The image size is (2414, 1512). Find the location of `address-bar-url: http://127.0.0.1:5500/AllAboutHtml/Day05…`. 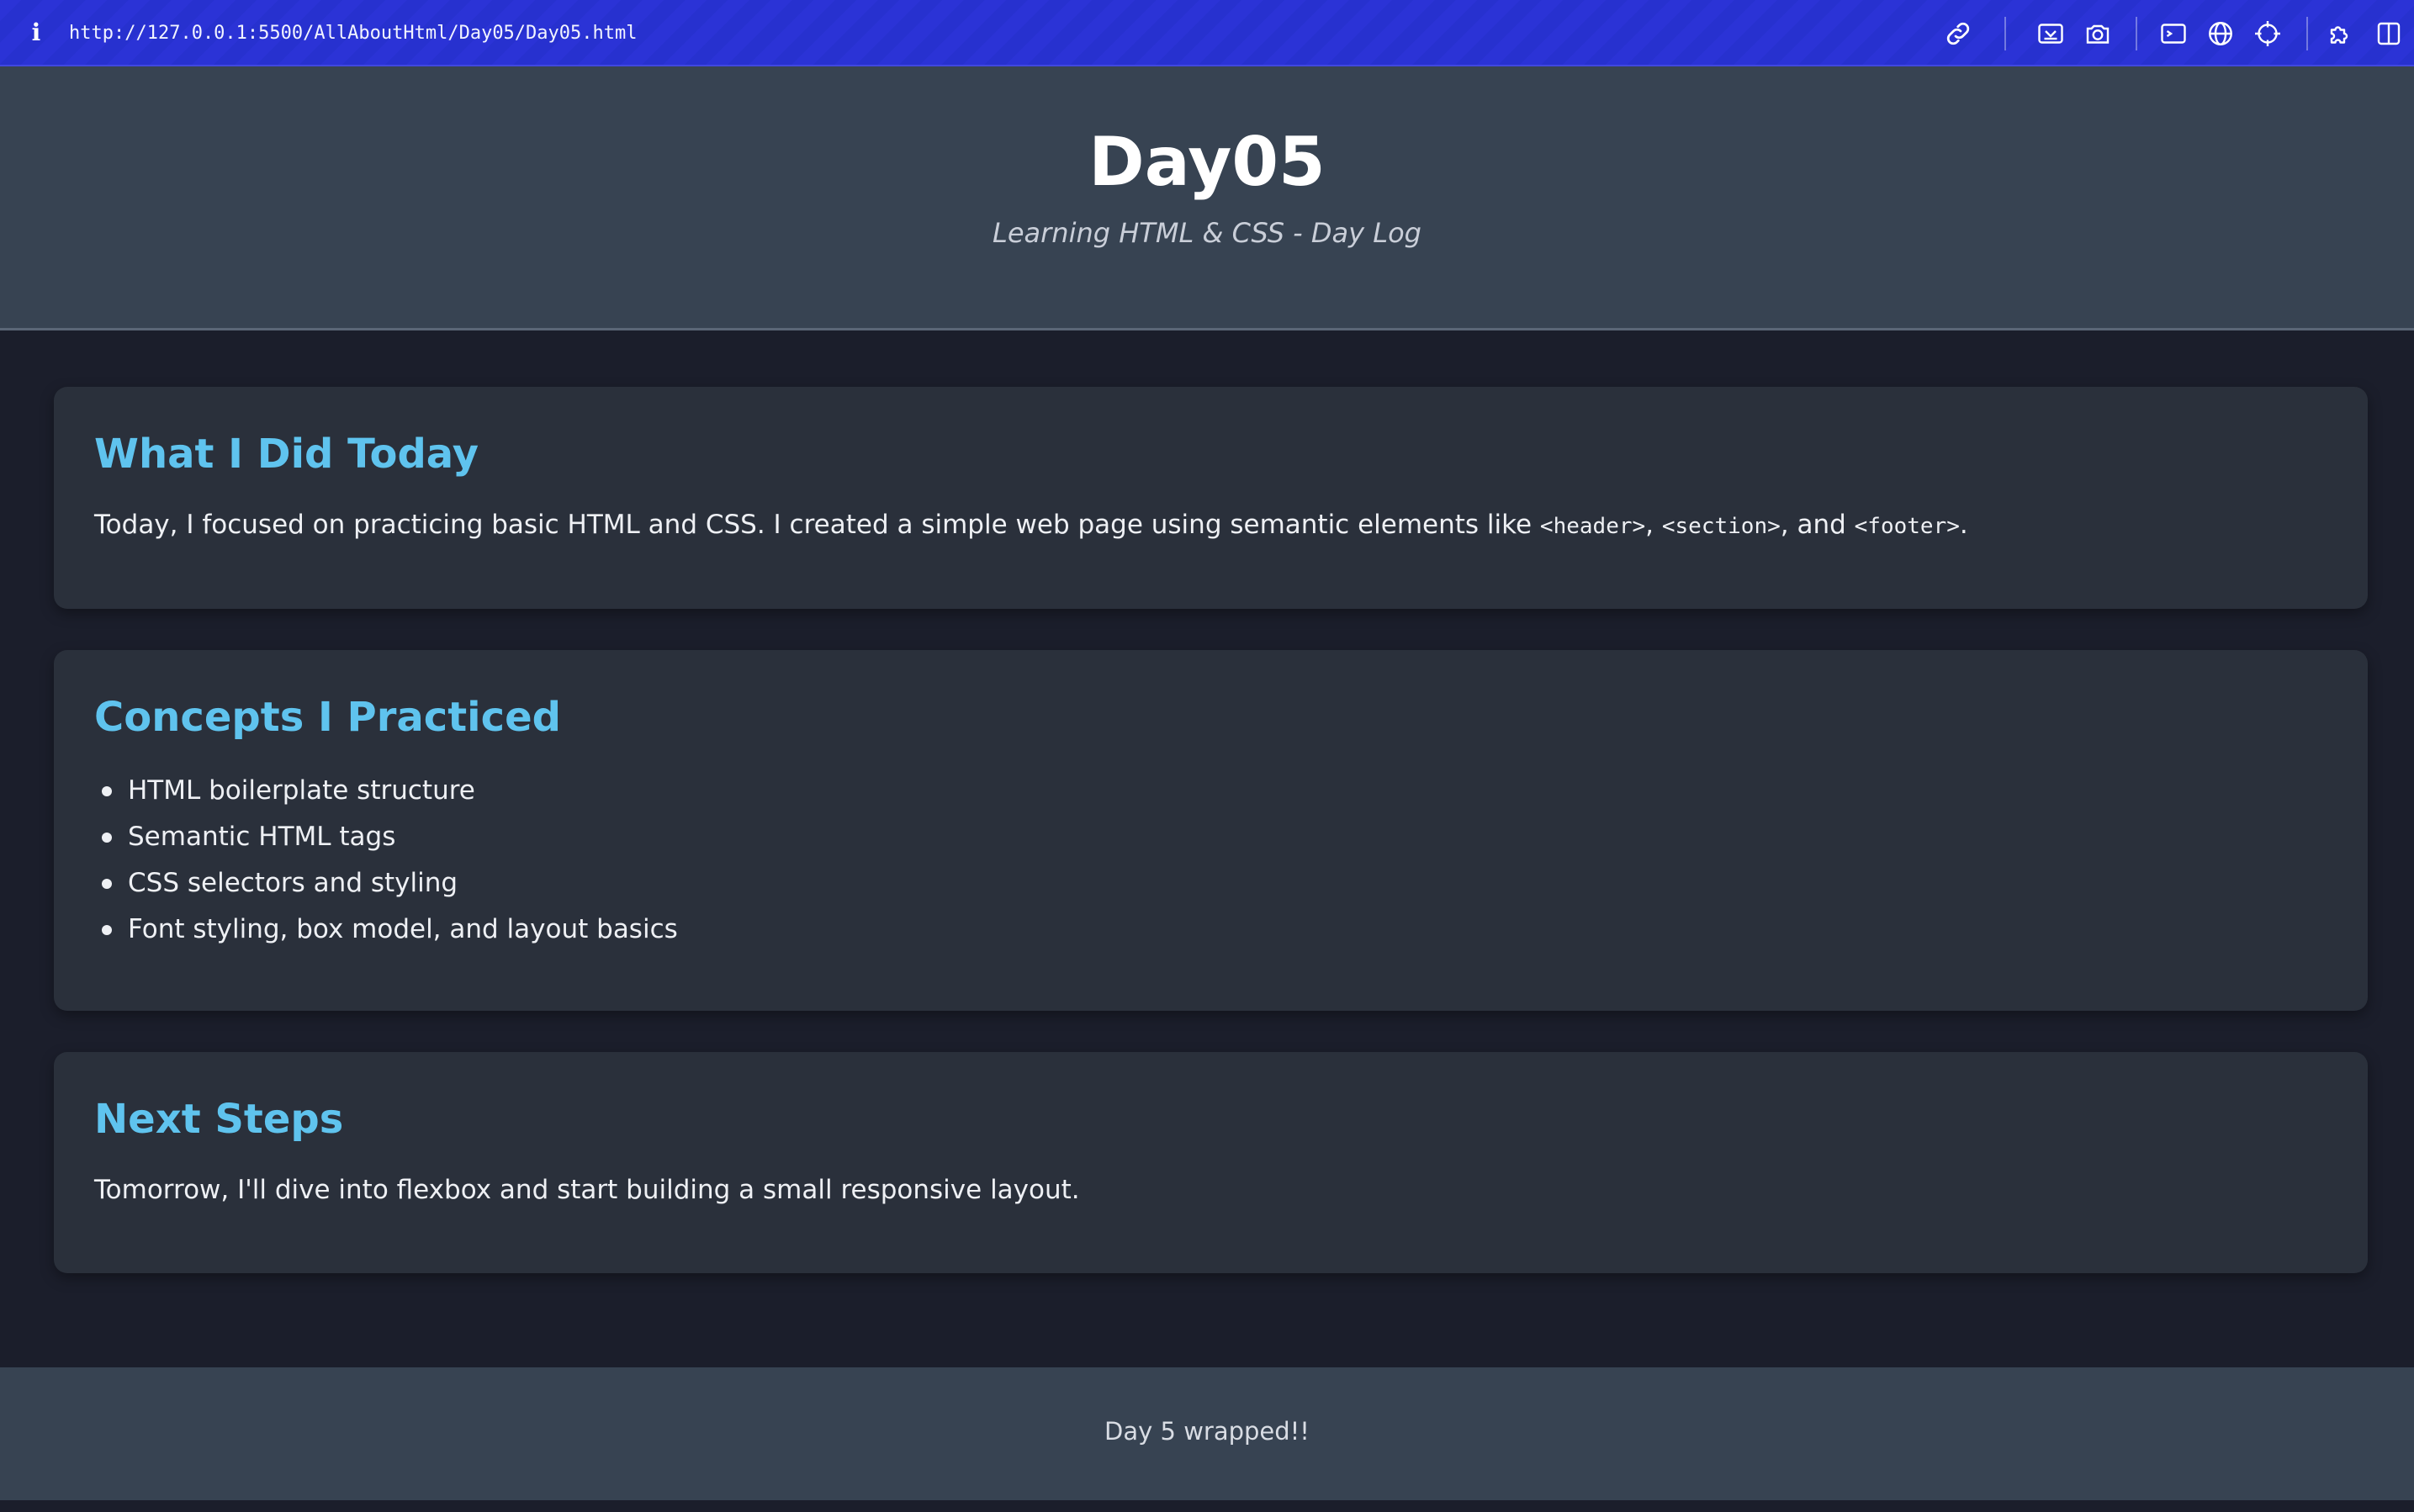

address-bar-url: http://127.0.0.1:5500/AllAboutHtml/Day05… is located at coordinates (353, 33).